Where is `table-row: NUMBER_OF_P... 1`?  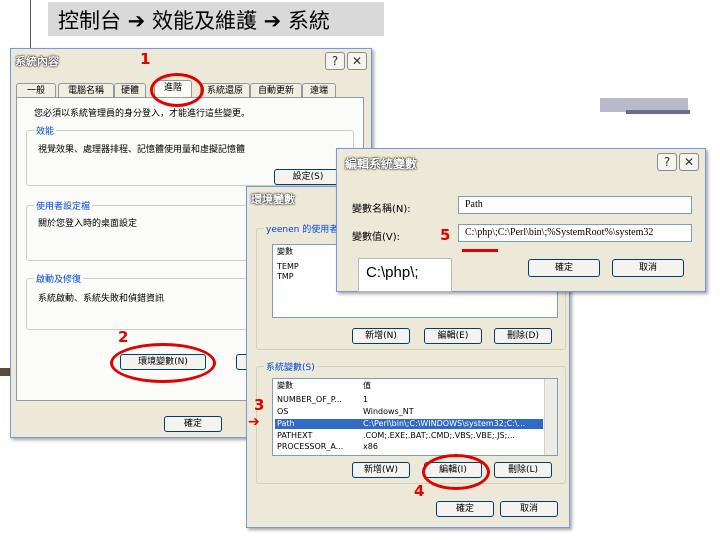 table-row: NUMBER_OF_P... 1 is located at coordinates (409, 400).